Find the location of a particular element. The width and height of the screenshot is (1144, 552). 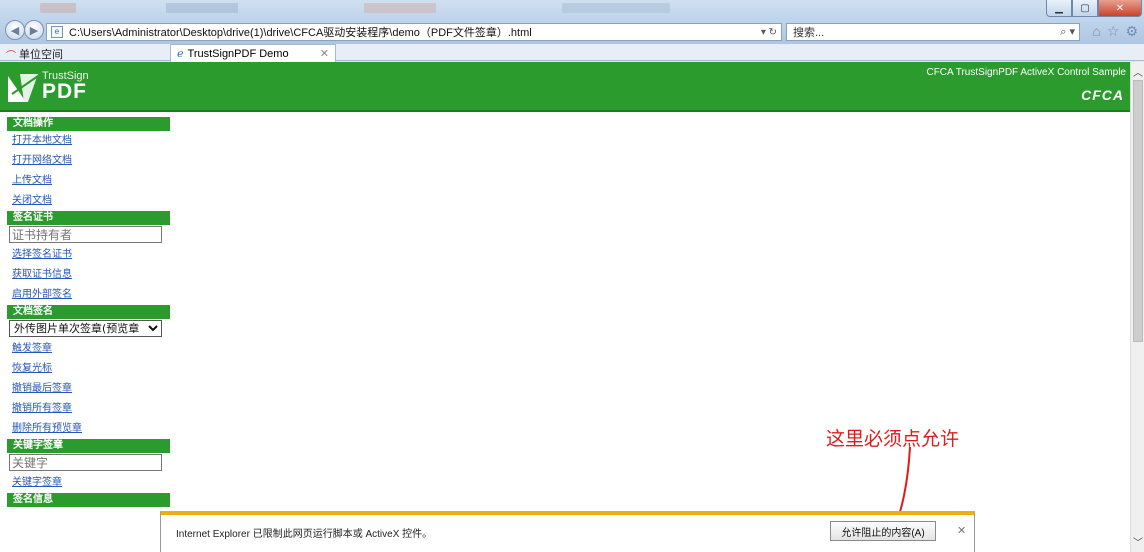

link-delete-preview-seals: 删除所有预览章 is located at coordinates (88, 429).